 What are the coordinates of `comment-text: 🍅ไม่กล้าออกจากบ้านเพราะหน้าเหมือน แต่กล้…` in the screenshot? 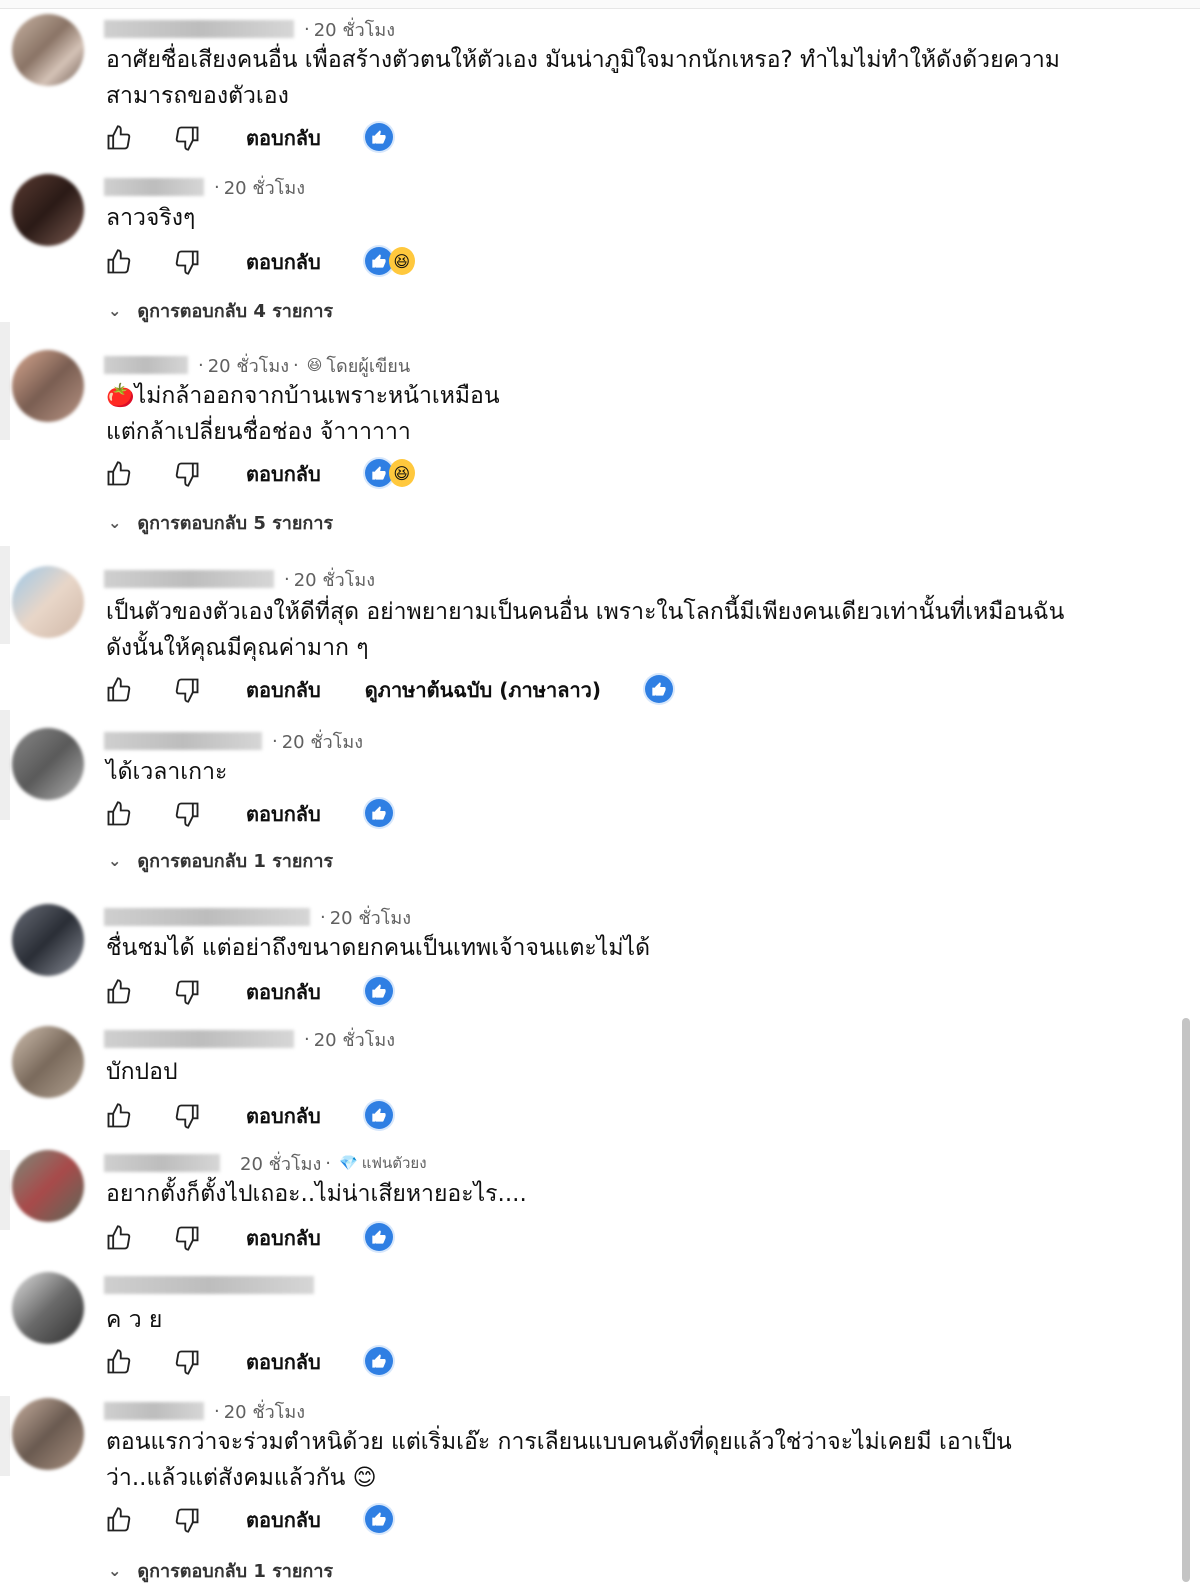 It's located at (303, 414).